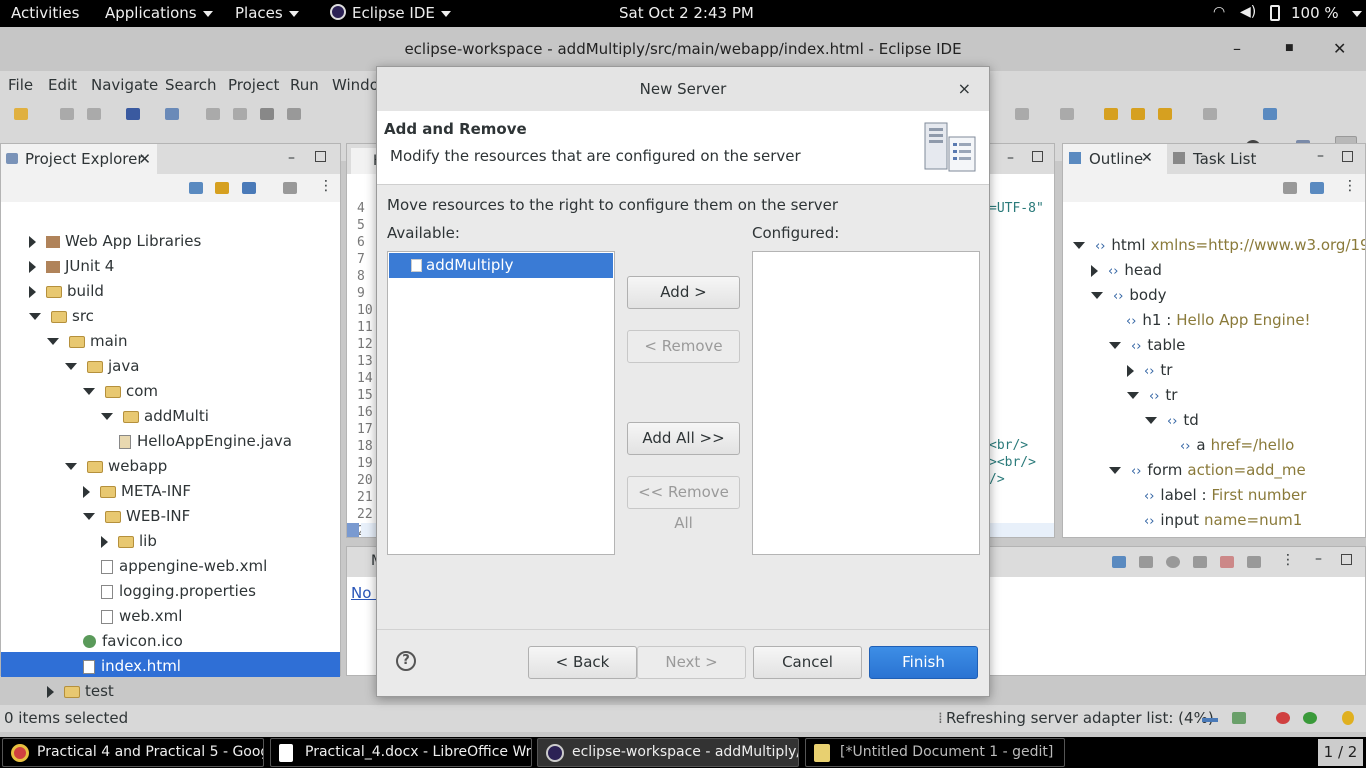  I want to click on tab-task-list: Task List, so click(1224, 159).